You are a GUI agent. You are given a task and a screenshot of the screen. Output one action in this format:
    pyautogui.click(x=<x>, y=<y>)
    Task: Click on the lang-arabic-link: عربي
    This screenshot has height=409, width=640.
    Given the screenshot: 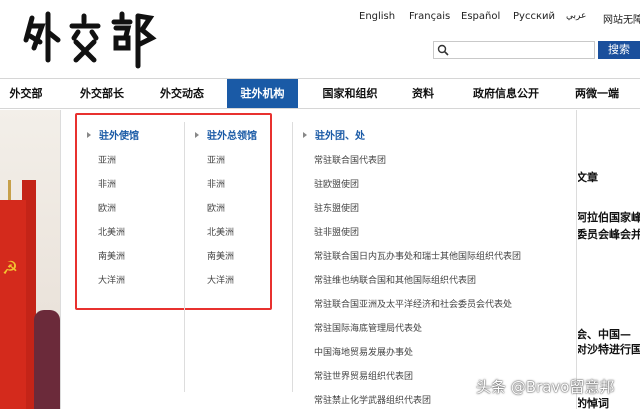 What is the action you would take?
    pyautogui.click(x=576, y=16)
    